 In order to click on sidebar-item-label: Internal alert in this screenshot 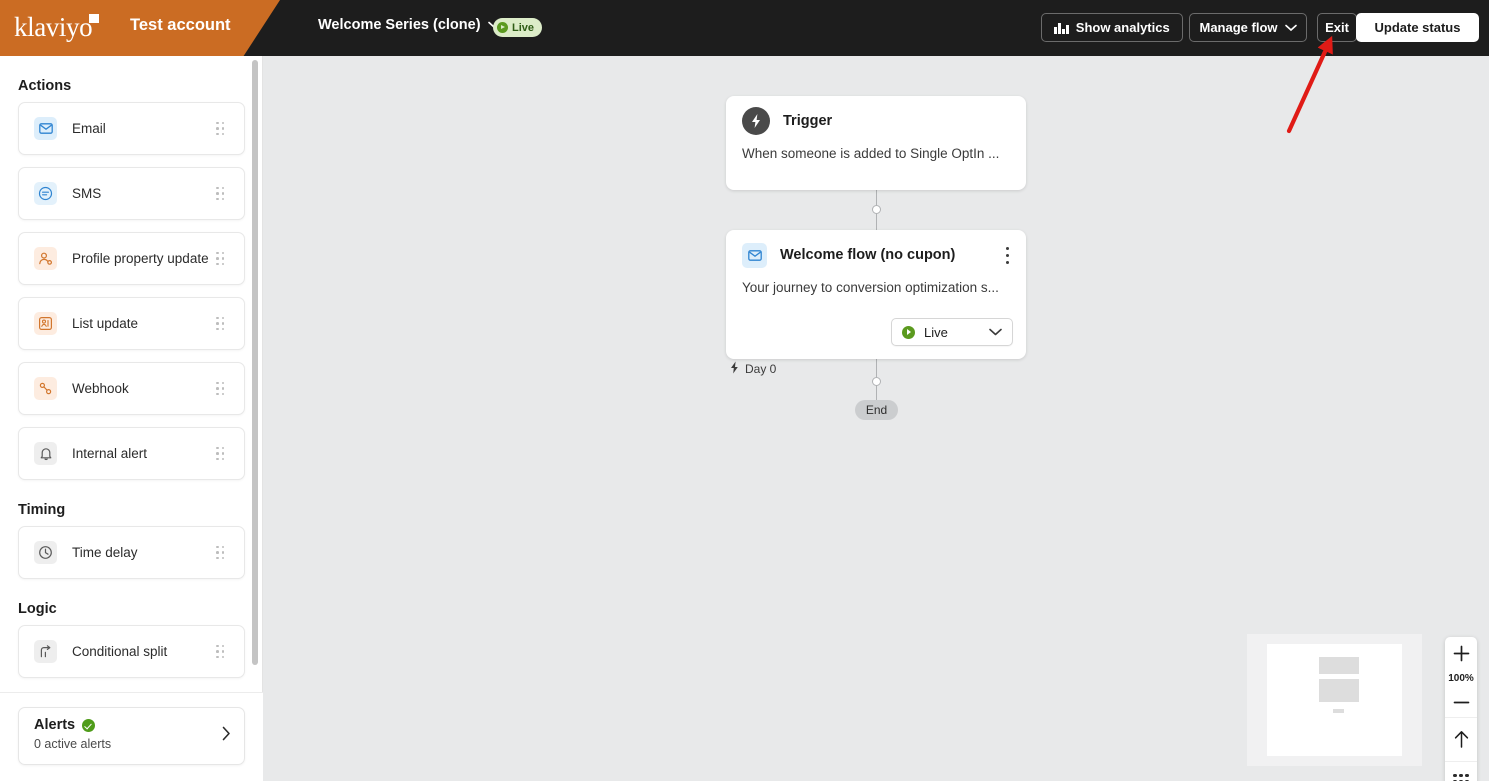, I will do `click(110, 453)`.